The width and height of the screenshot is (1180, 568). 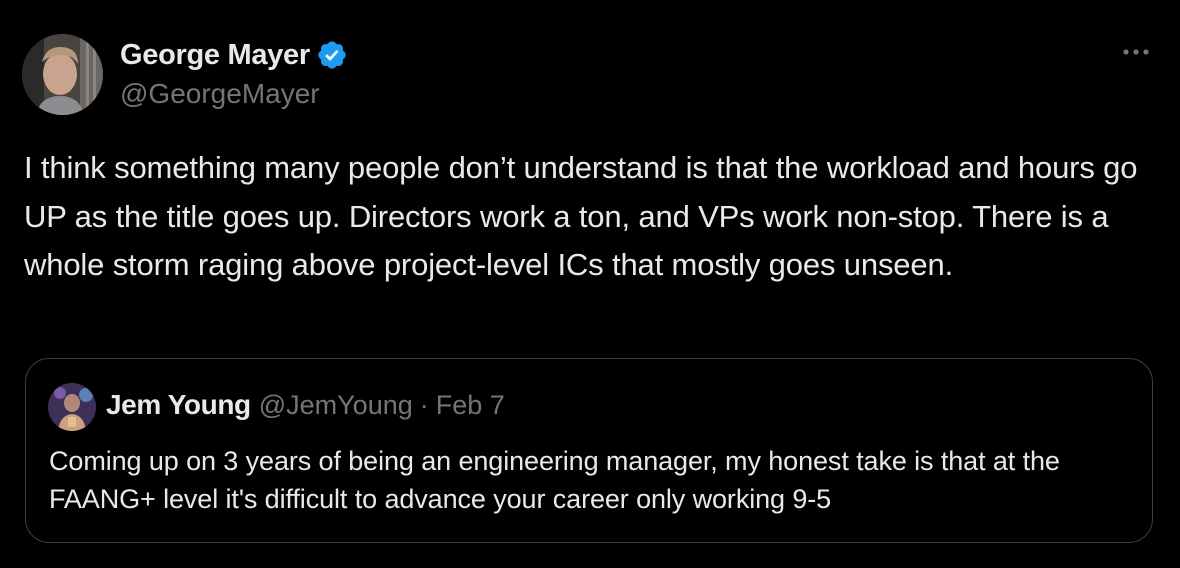 I want to click on author-avatar, so click(x=62, y=74).